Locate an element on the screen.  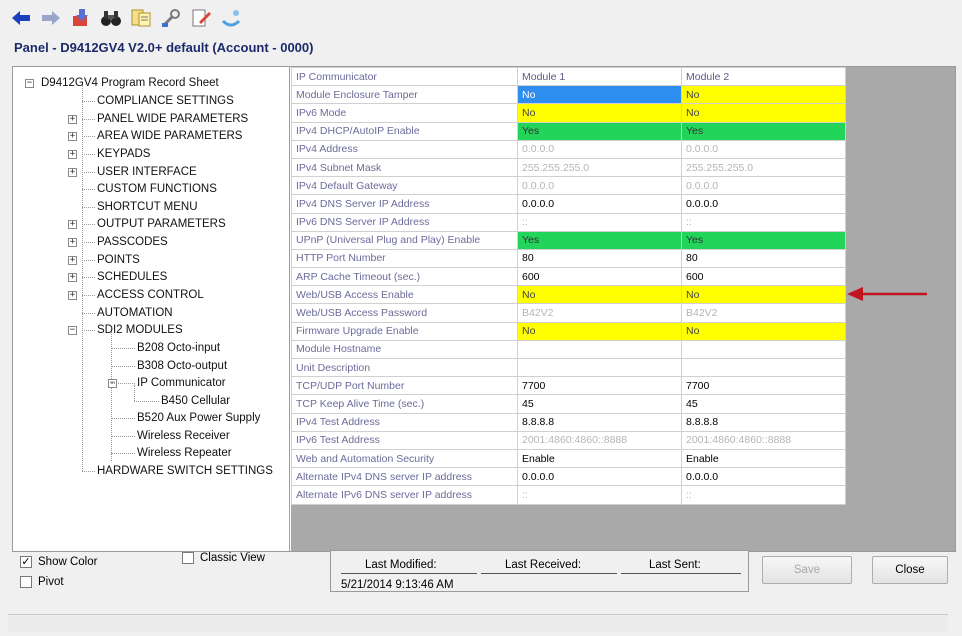
grid-cell-module-1: Enable is located at coordinates (599, 458).